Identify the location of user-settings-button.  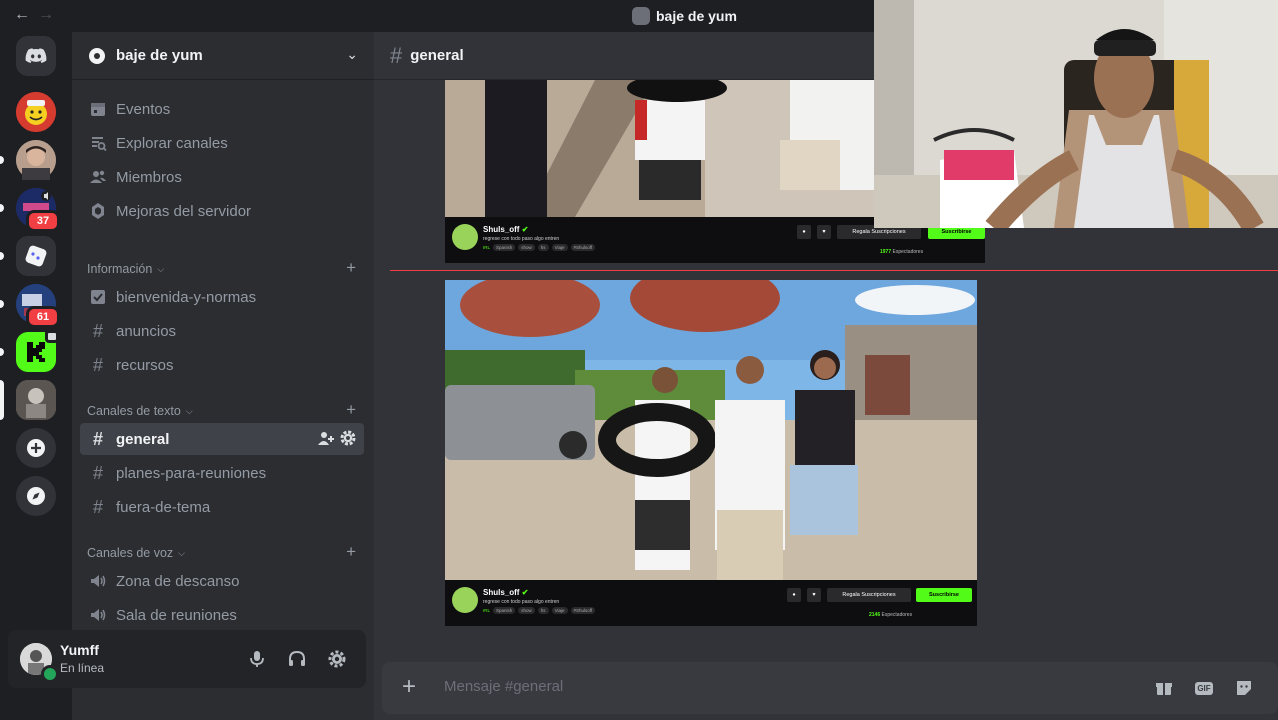
(337, 659).